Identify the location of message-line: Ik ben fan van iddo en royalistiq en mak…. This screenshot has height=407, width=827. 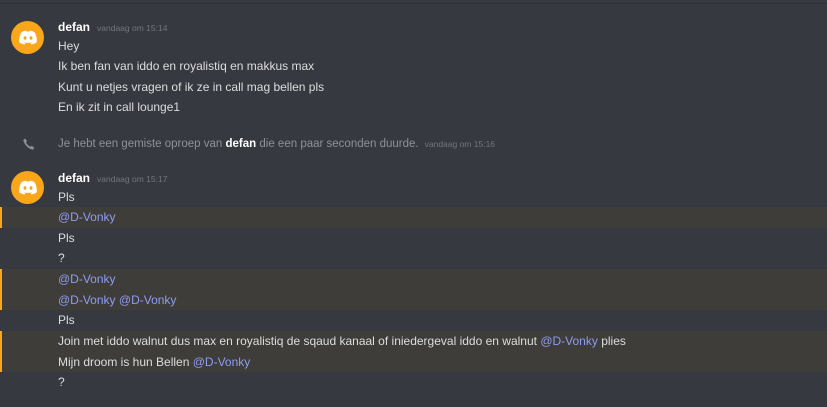
(413, 66).